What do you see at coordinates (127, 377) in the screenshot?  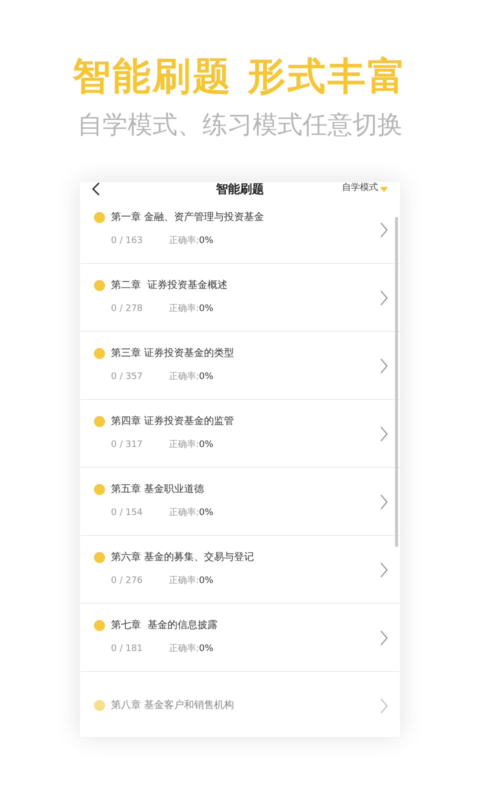 I see `progress-count: 0 / 357` at bounding box center [127, 377].